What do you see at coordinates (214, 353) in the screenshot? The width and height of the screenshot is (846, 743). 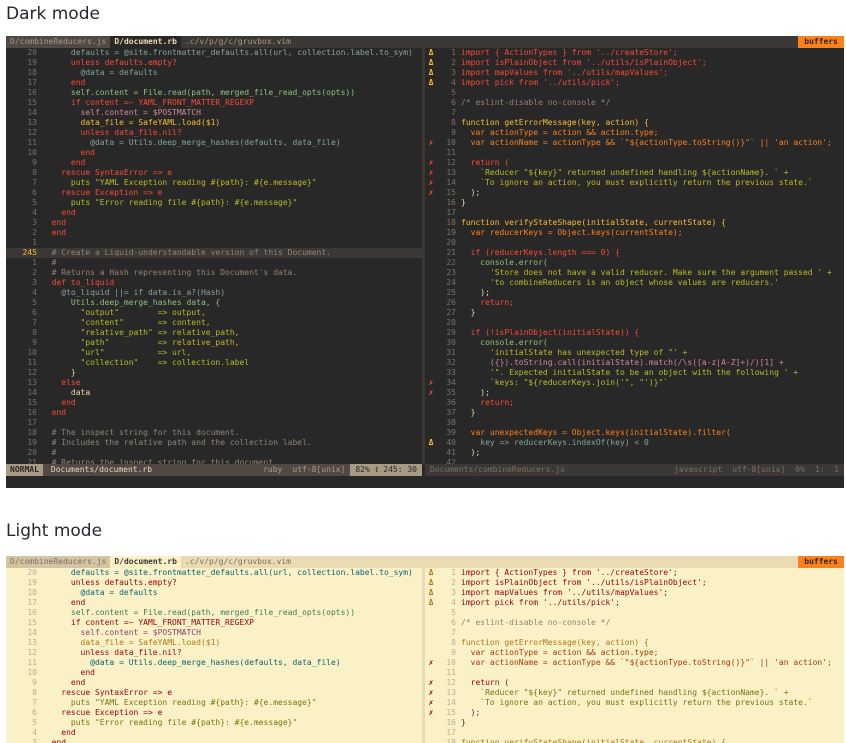 I see `code-line: 10 "url" => url,` at bounding box center [214, 353].